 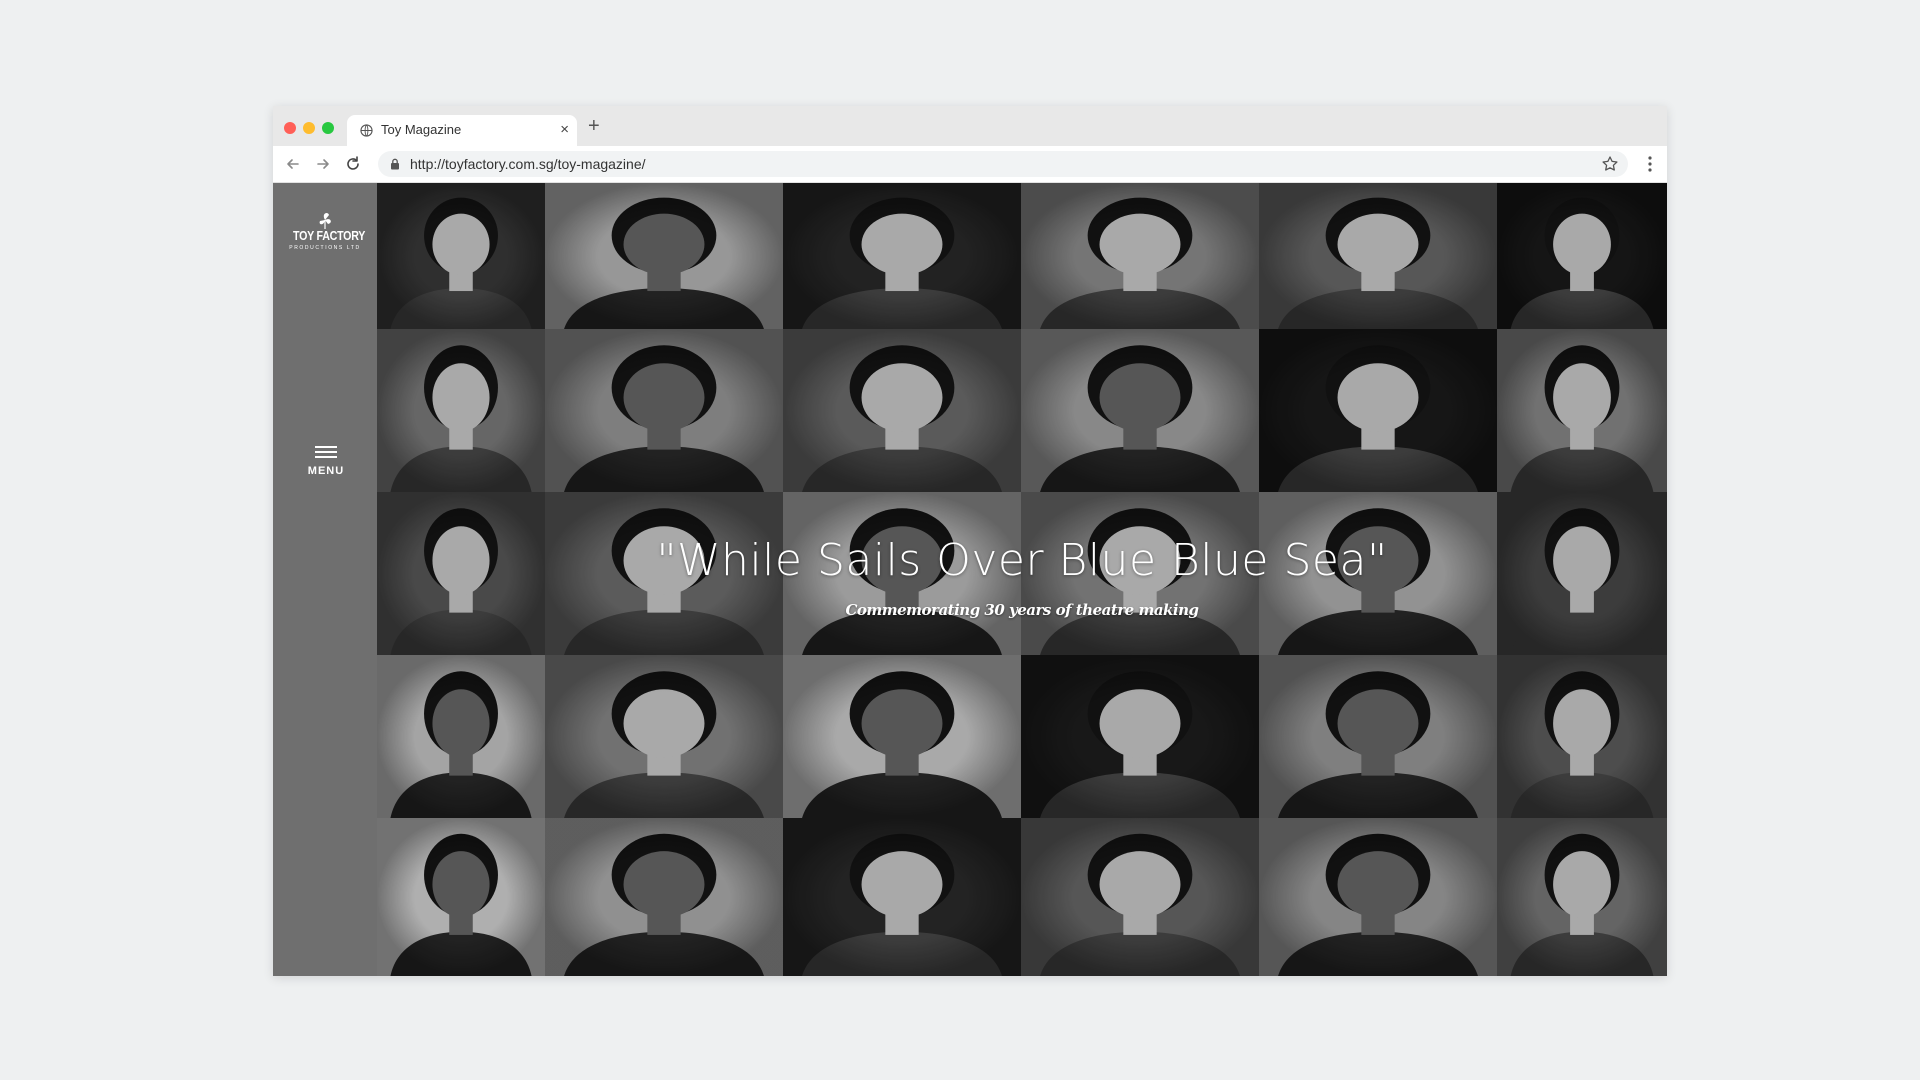 What do you see at coordinates (1022, 610) in the screenshot?
I see `hero-tagline: Commemorating 30 years of theatre making` at bounding box center [1022, 610].